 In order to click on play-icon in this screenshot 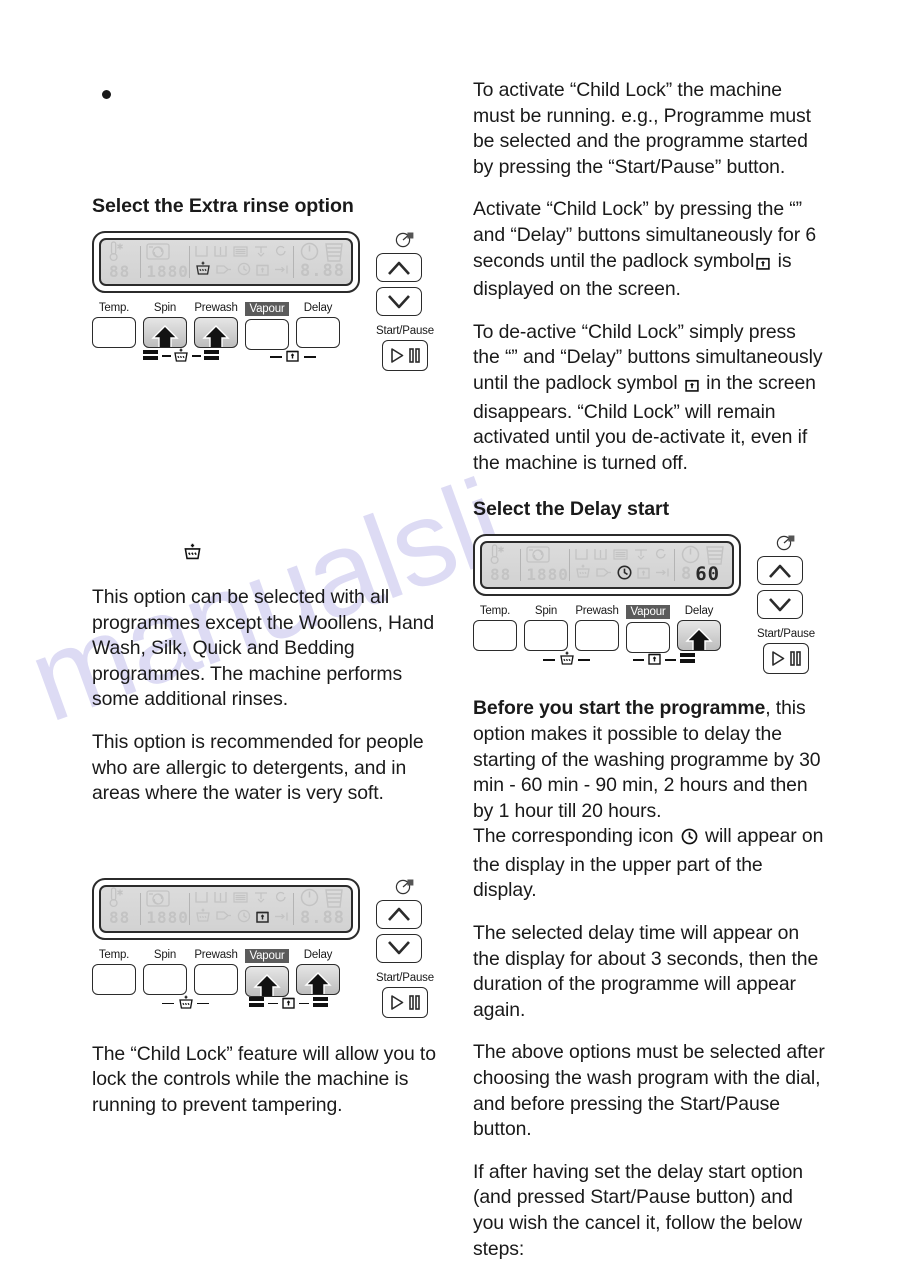, I will do `click(397, 355)`.